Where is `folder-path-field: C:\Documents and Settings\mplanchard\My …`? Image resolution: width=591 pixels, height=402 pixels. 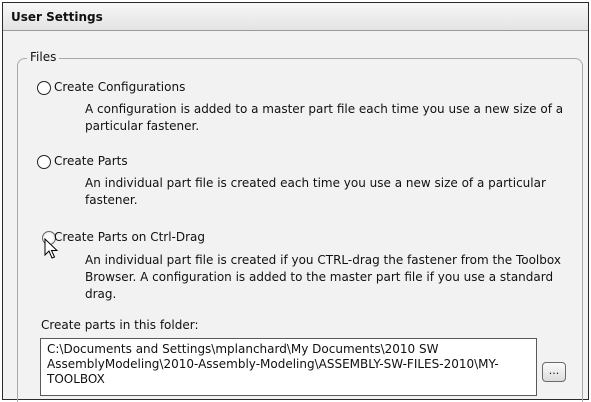
folder-path-field: C:\Documents and Settings\mplanchard\My … is located at coordinates (288, 367).